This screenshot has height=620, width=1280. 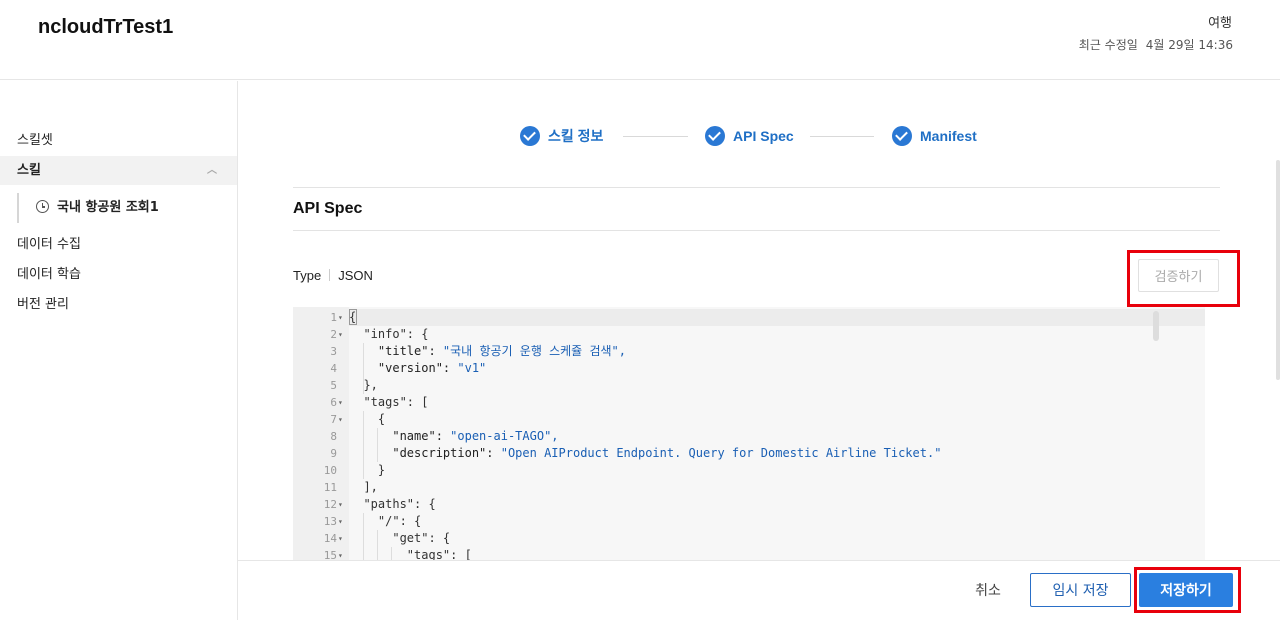 I want to click on sidebar-subitem-skill: 국내 항공원 조회1, so click(x=127, y=208).